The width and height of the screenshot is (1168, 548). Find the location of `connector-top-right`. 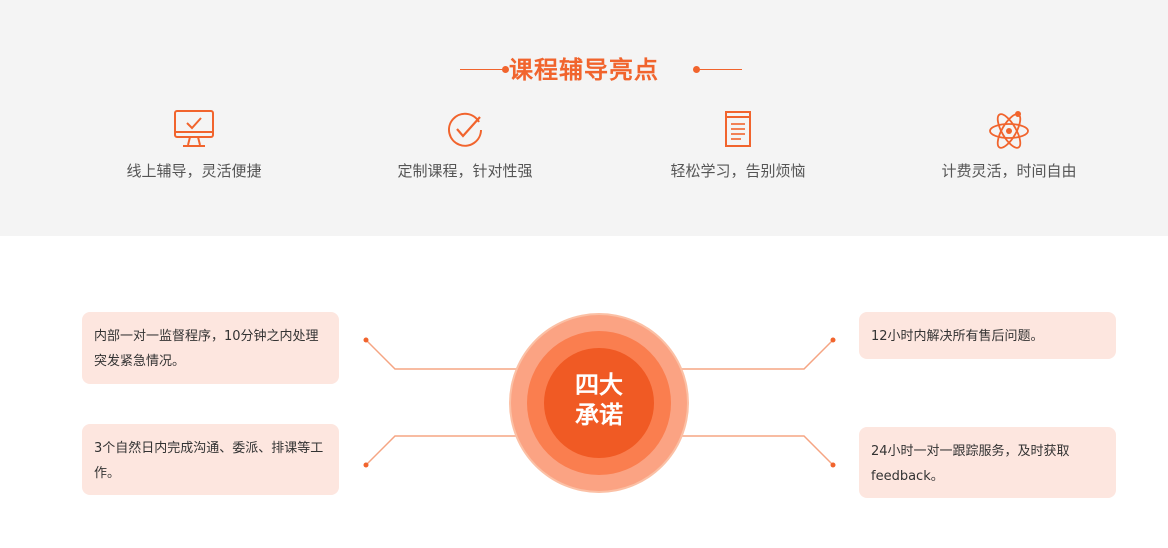

connector-top-right is located at coordinates (757, 354).